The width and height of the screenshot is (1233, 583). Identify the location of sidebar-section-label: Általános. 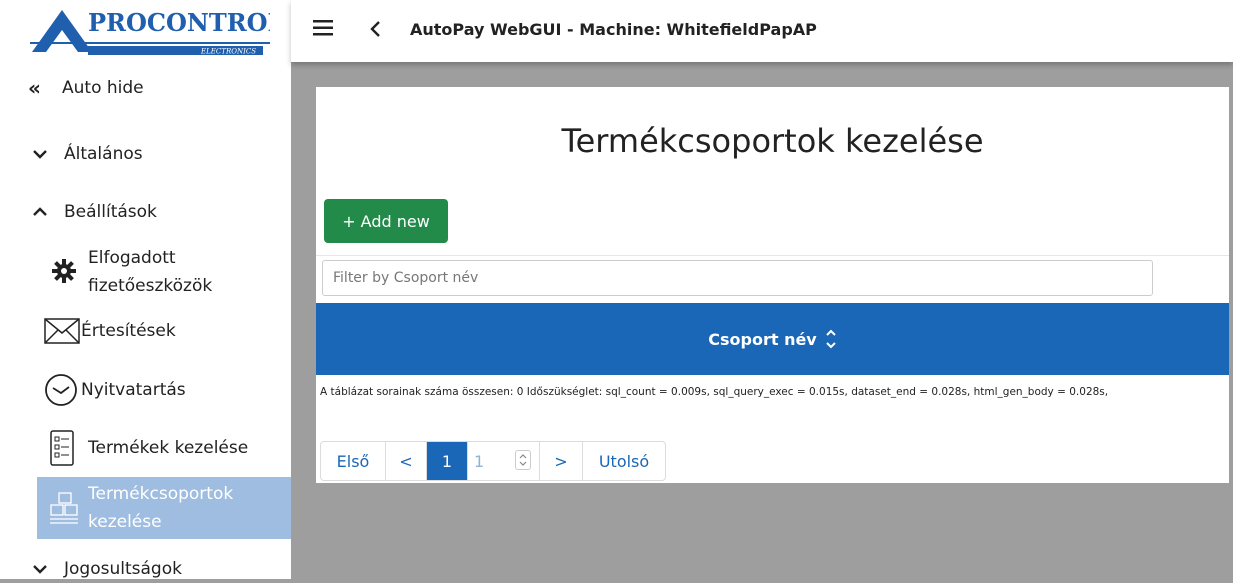
(103, 154).